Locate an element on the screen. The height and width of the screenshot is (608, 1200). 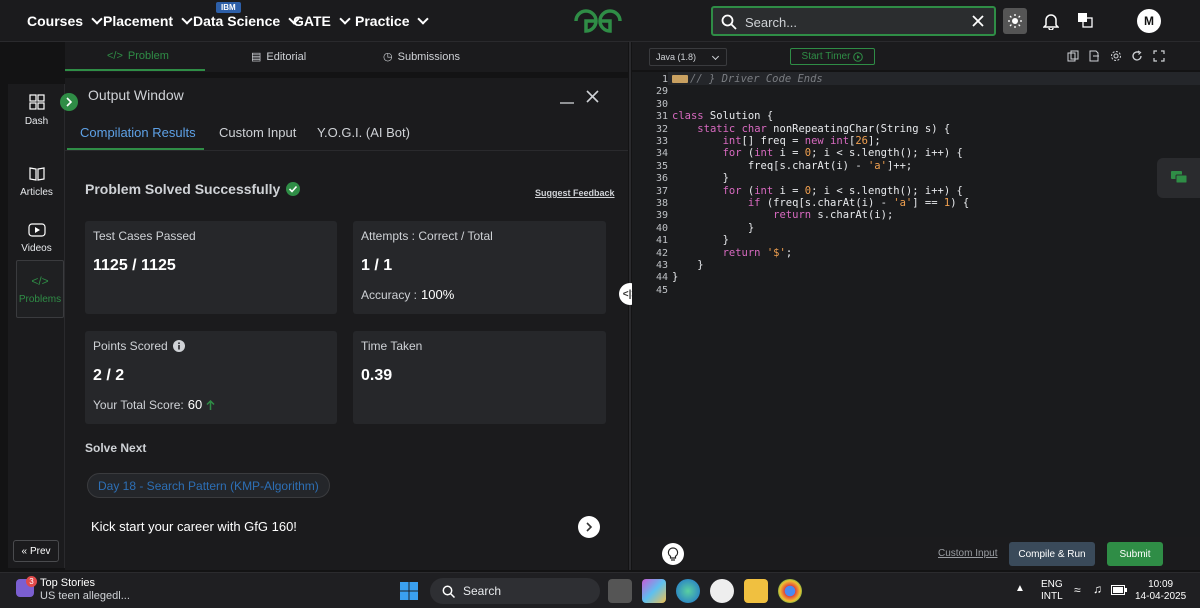
test-cases-card: Test Cases Passed 1125 / 1125 is located at coordinates (211, 267).